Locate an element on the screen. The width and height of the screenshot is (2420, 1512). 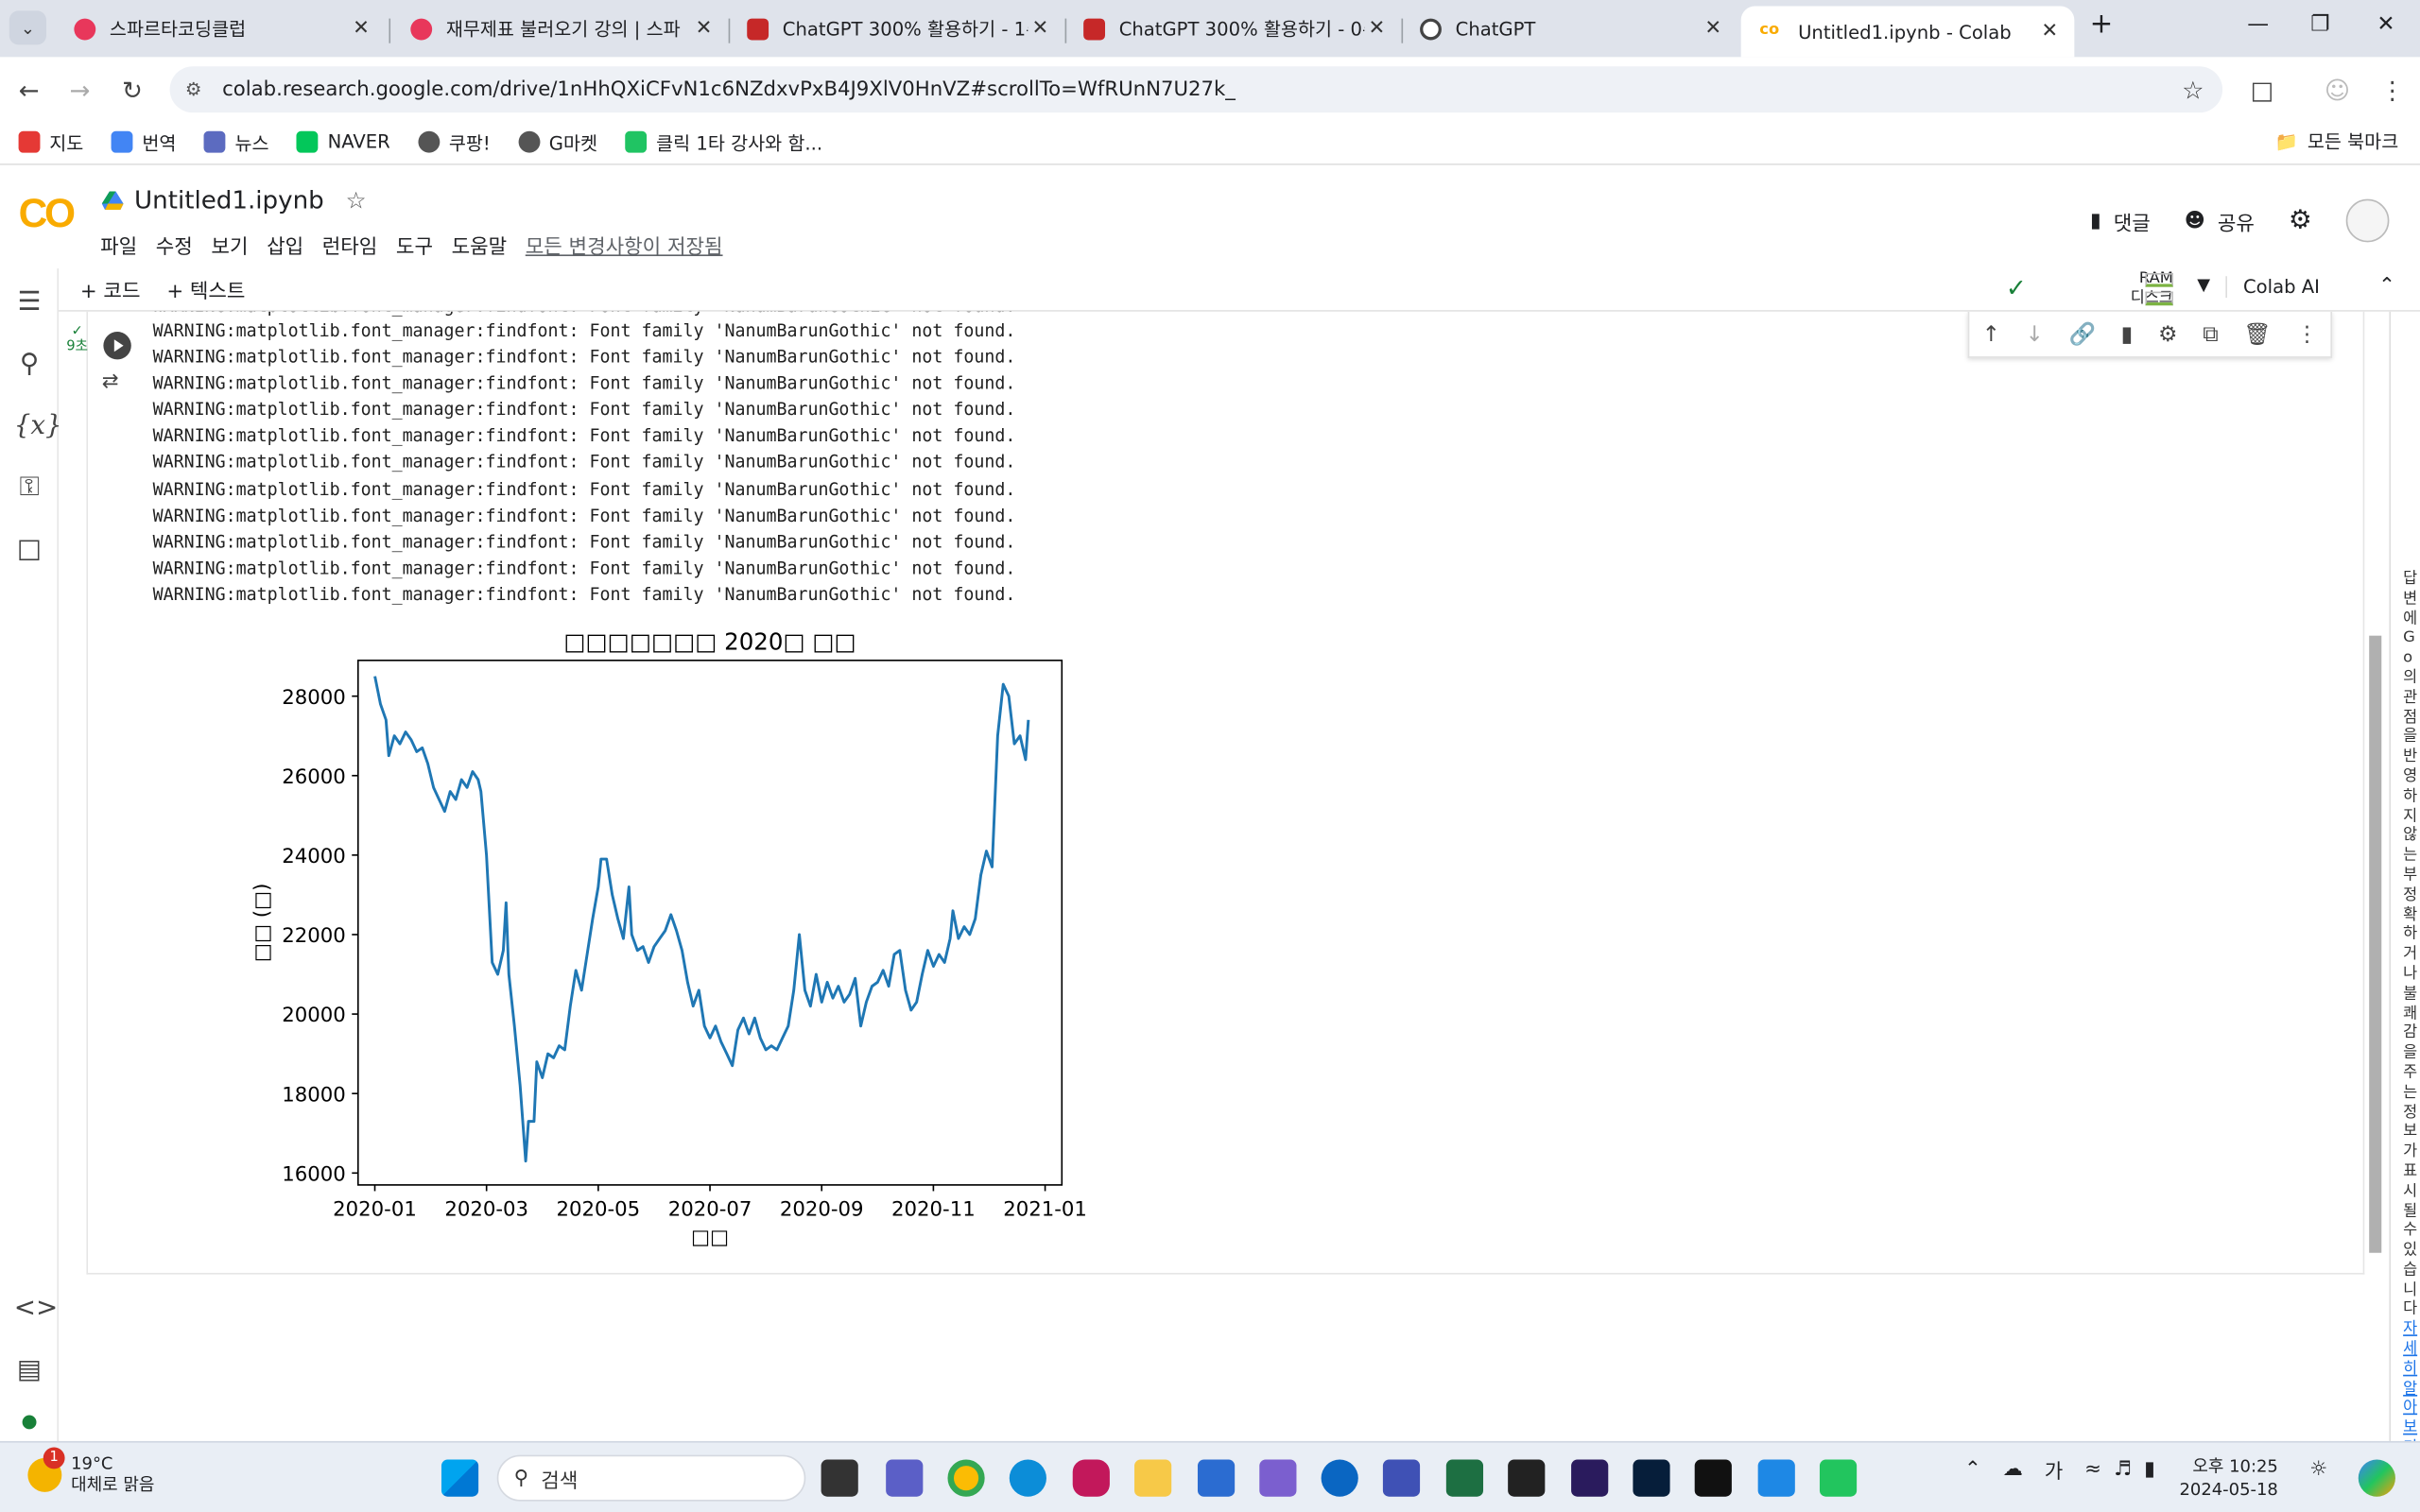
browser-tab: ChatGPT 300% 활용하기 - 0주 ✕ is located at coordinates (1233, 29).